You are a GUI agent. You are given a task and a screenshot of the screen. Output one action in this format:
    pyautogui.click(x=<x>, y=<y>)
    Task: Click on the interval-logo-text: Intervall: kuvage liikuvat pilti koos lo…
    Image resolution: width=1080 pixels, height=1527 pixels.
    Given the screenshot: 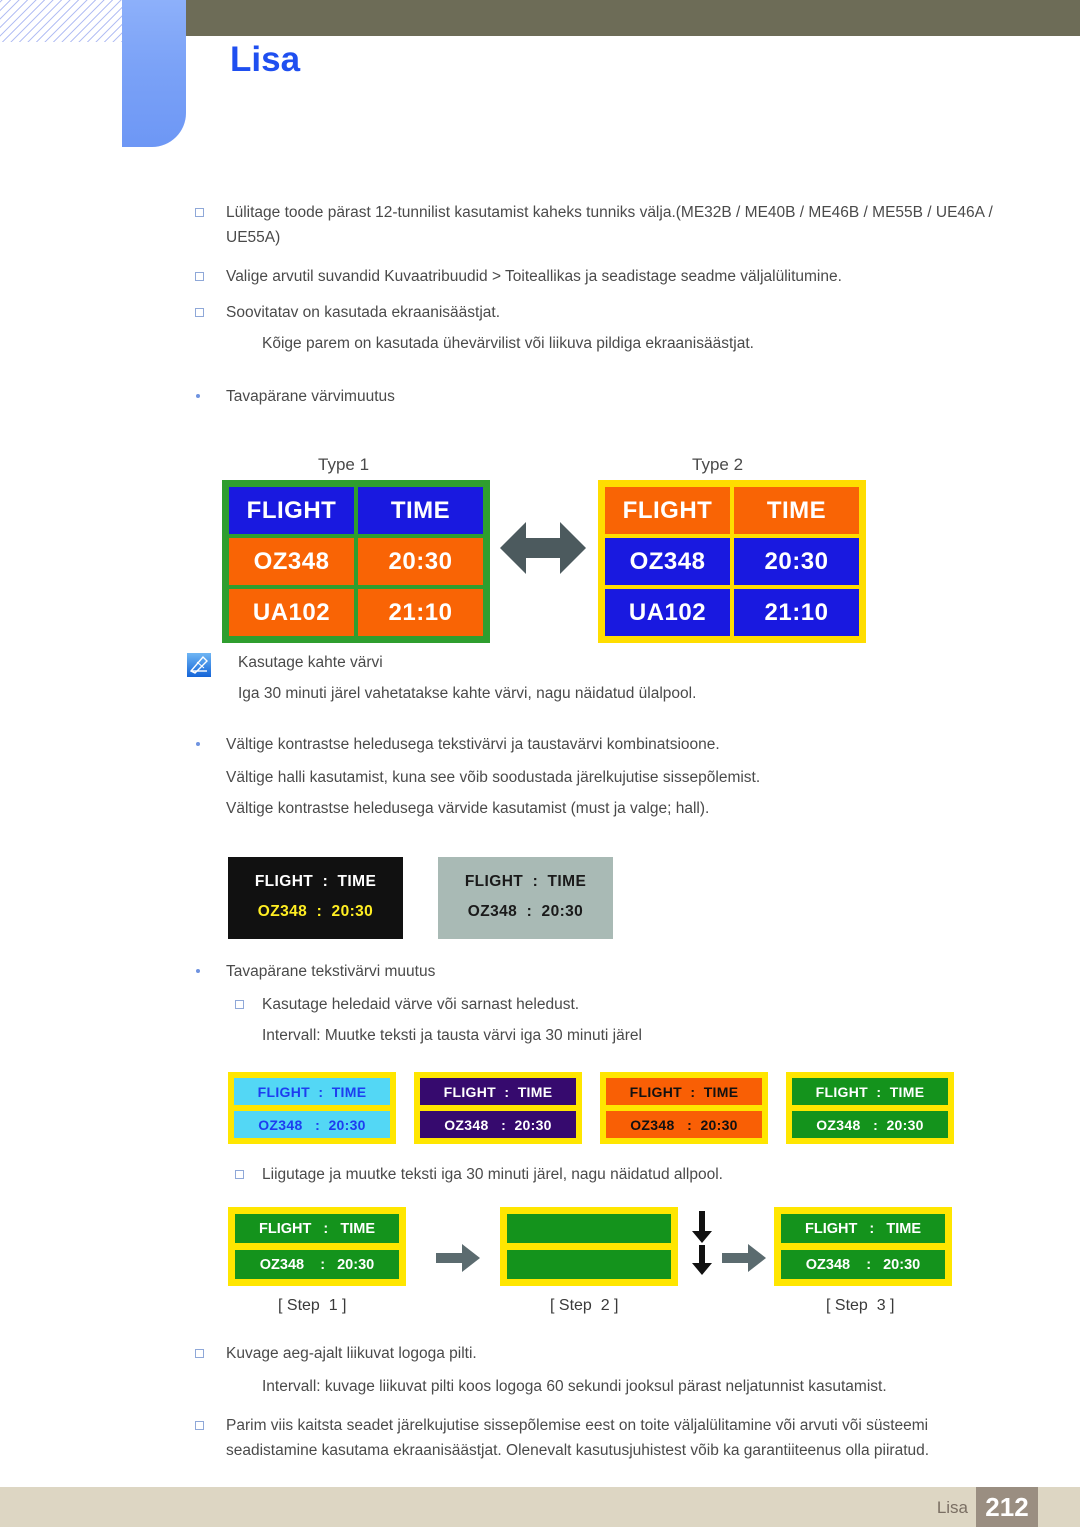 What is the action you would take?
    pyautogui.click(x=574, y=1386)
    